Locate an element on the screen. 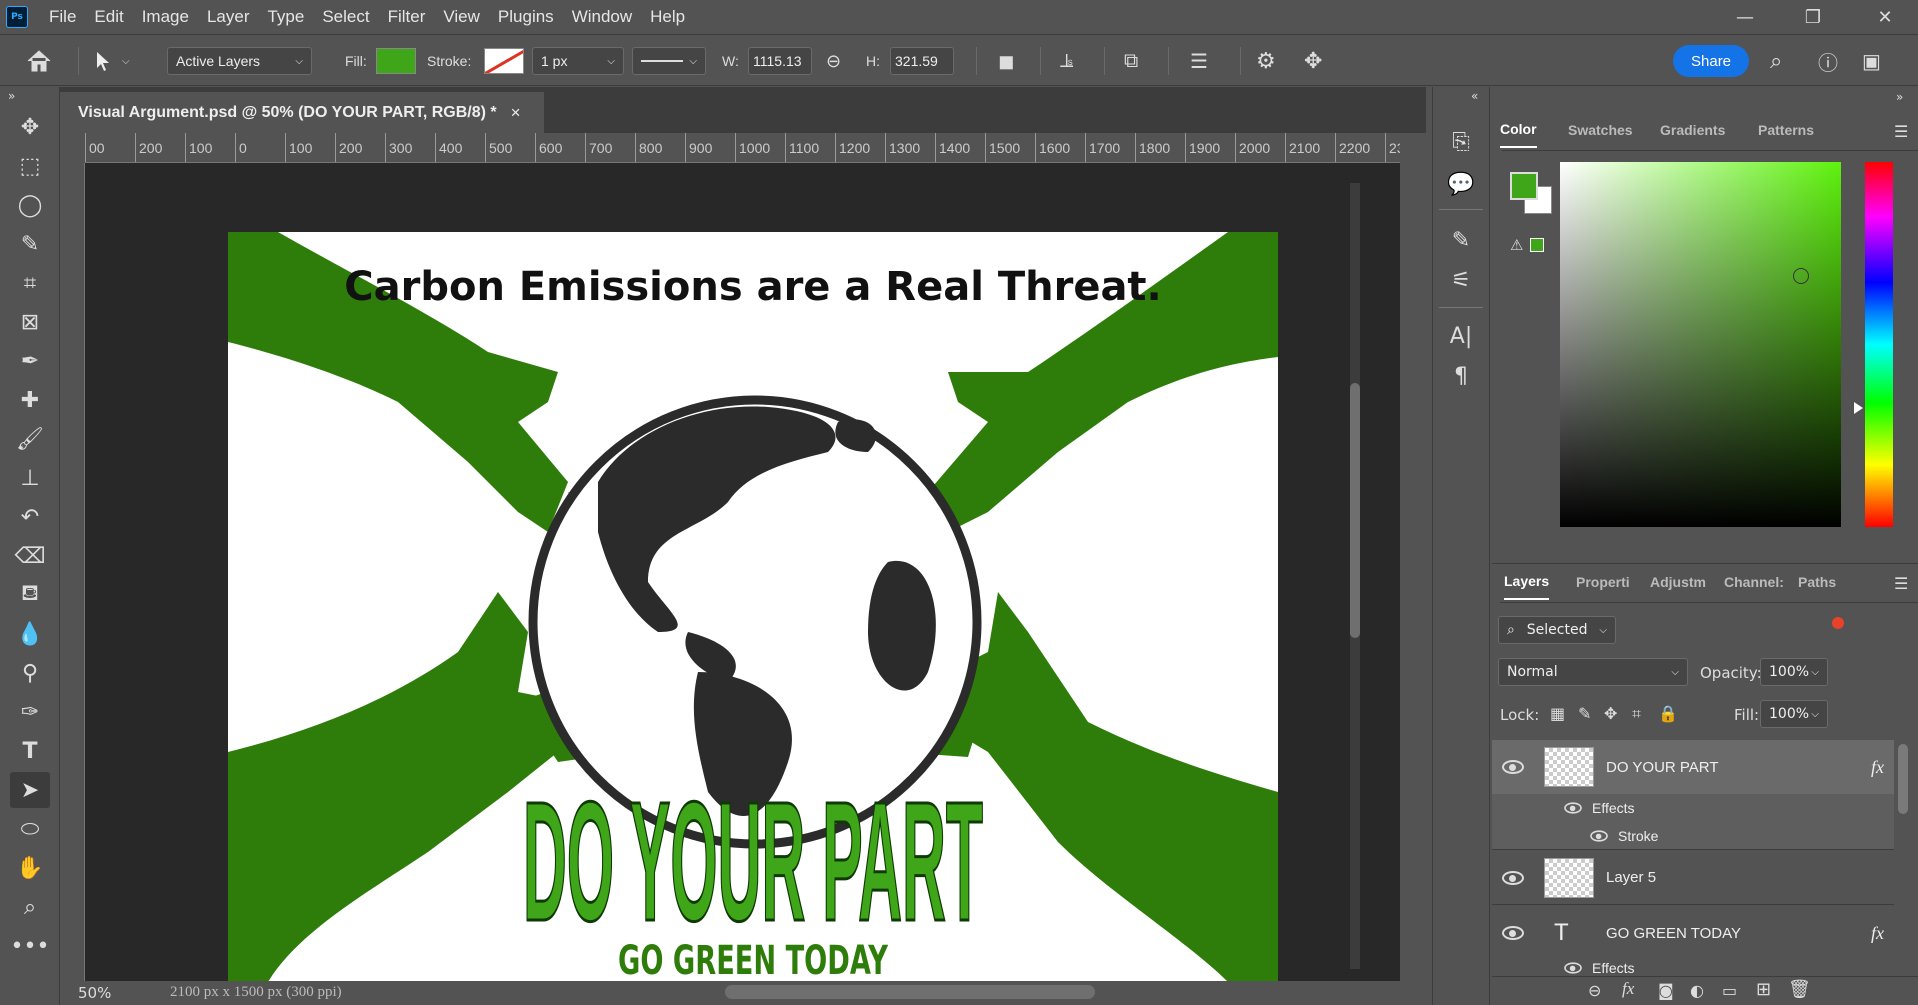 This screenshot has width=1918, height=1005. healing-brush-tool-icon: ✚ is located at coordinates (30, 400).